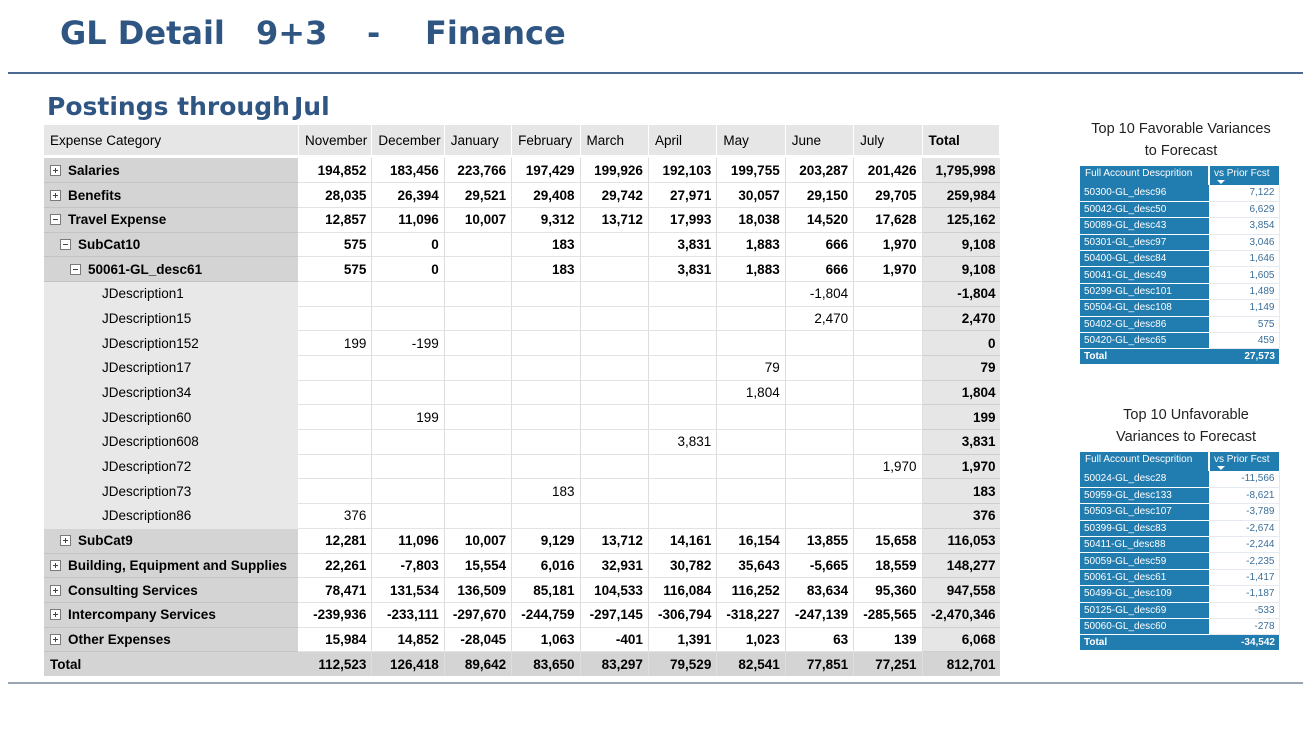 The image size is (1309, 735). I want to click on value-cell: 1,391, so click(683, 640).